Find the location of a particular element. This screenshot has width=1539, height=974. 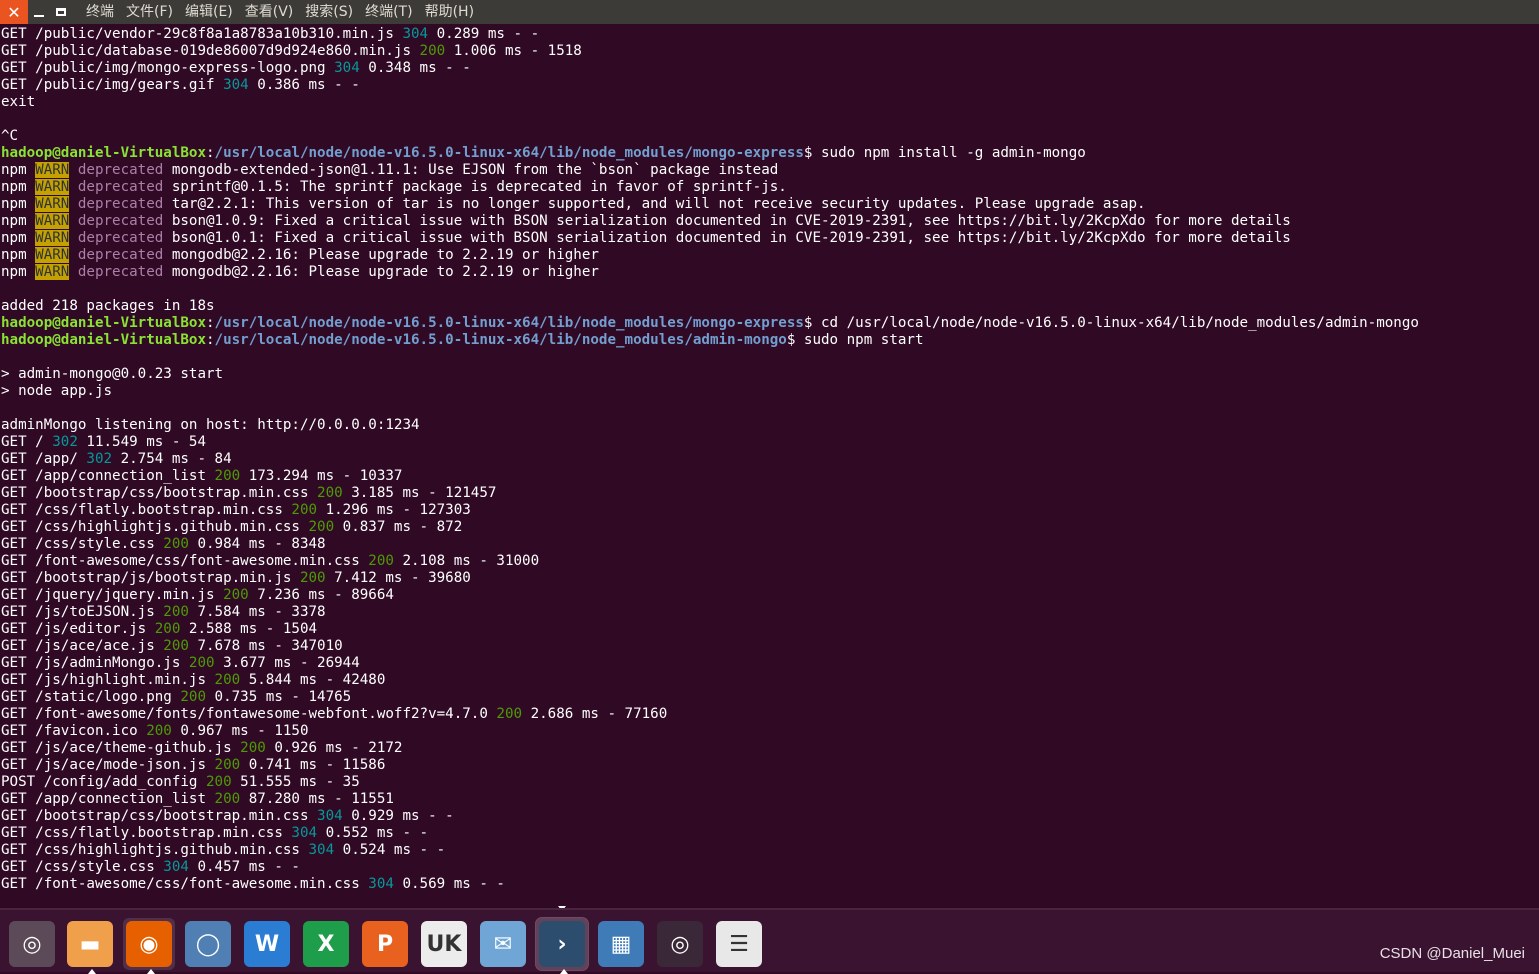

close-button: ✕ is located at coordinates (14, 12).